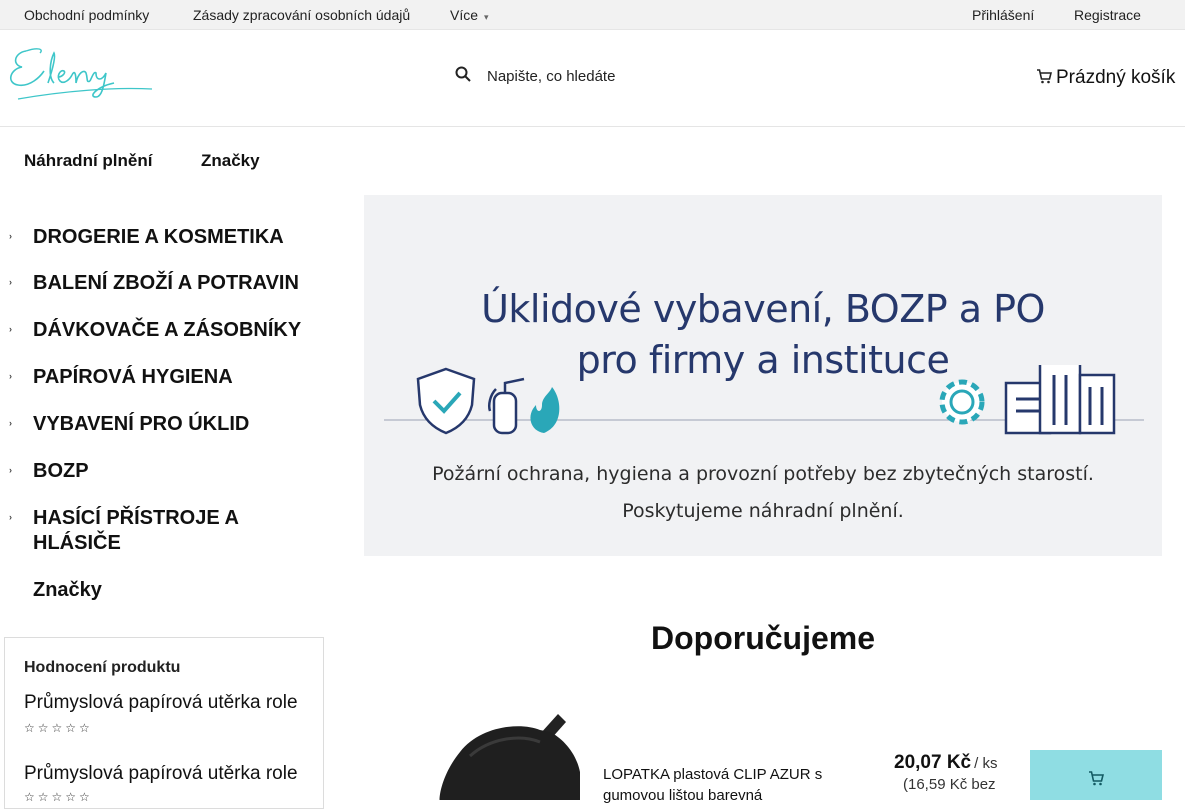 Image resolution: width=1200 pixels, height=809 pixels. Describe the element at coordinates (763, 638) in the screenshot. I see `section-title: Doporučujeme` at that location.